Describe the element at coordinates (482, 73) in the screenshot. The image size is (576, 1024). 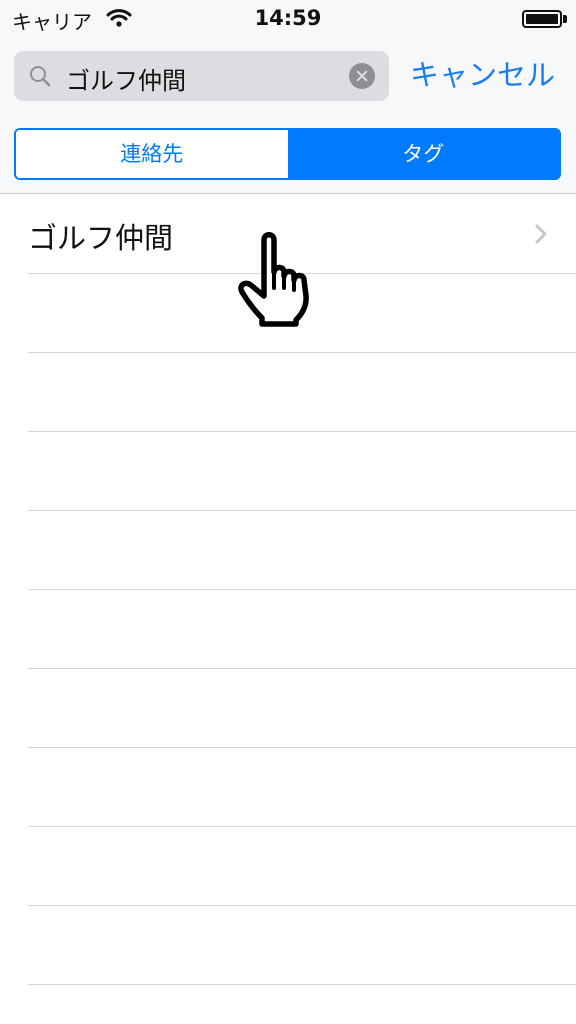
I see `cancel-button: キャンセル` at that location.